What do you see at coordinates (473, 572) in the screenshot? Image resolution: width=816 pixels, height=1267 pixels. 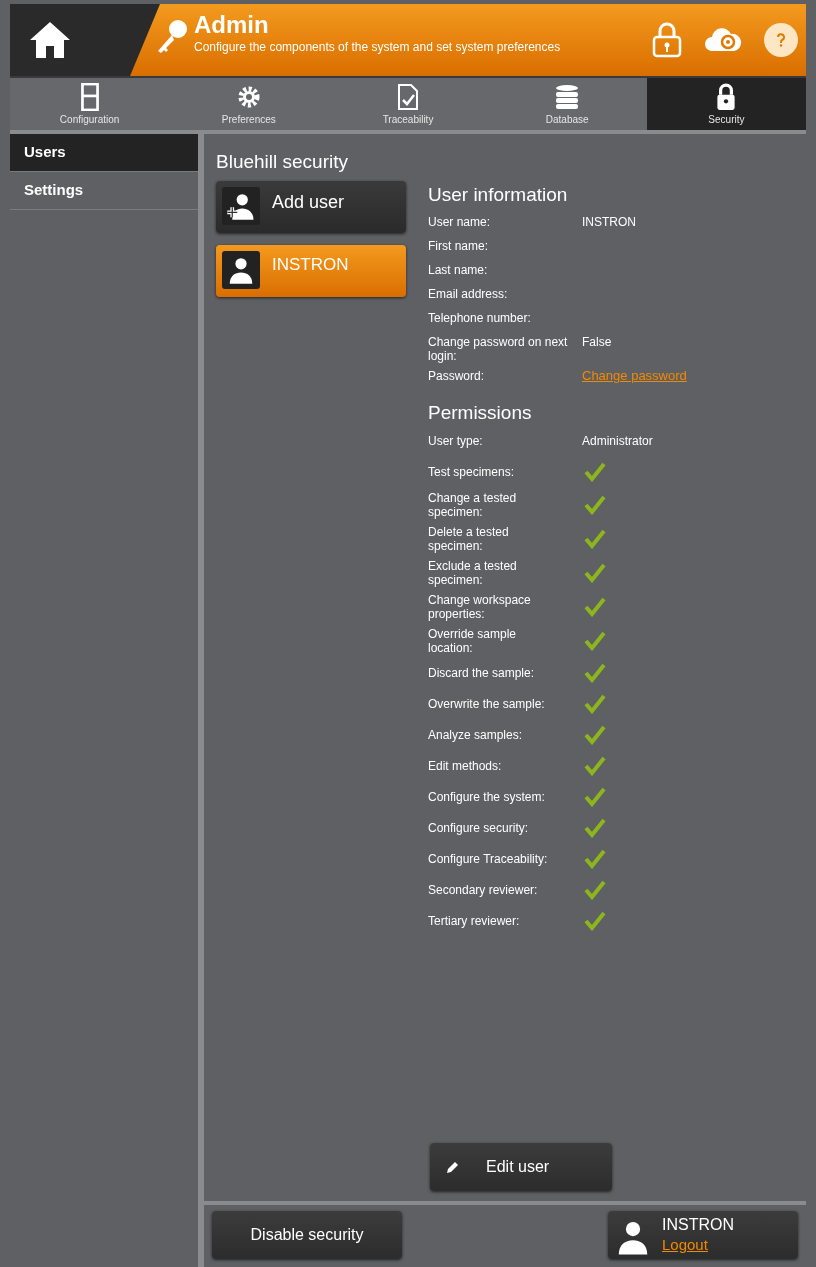 I see `permission-label: Exclude a tested specimen:` at bounding box center [473, 572].